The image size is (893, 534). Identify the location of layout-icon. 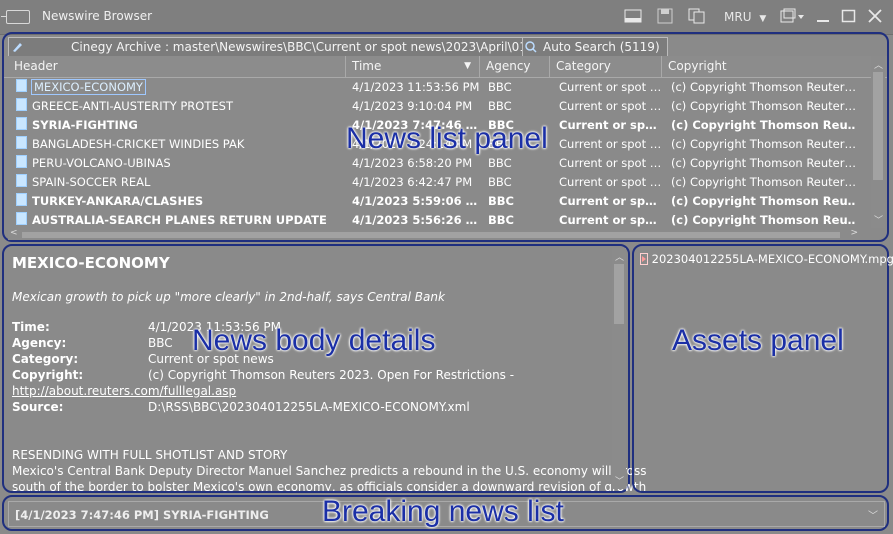
(633, 17).